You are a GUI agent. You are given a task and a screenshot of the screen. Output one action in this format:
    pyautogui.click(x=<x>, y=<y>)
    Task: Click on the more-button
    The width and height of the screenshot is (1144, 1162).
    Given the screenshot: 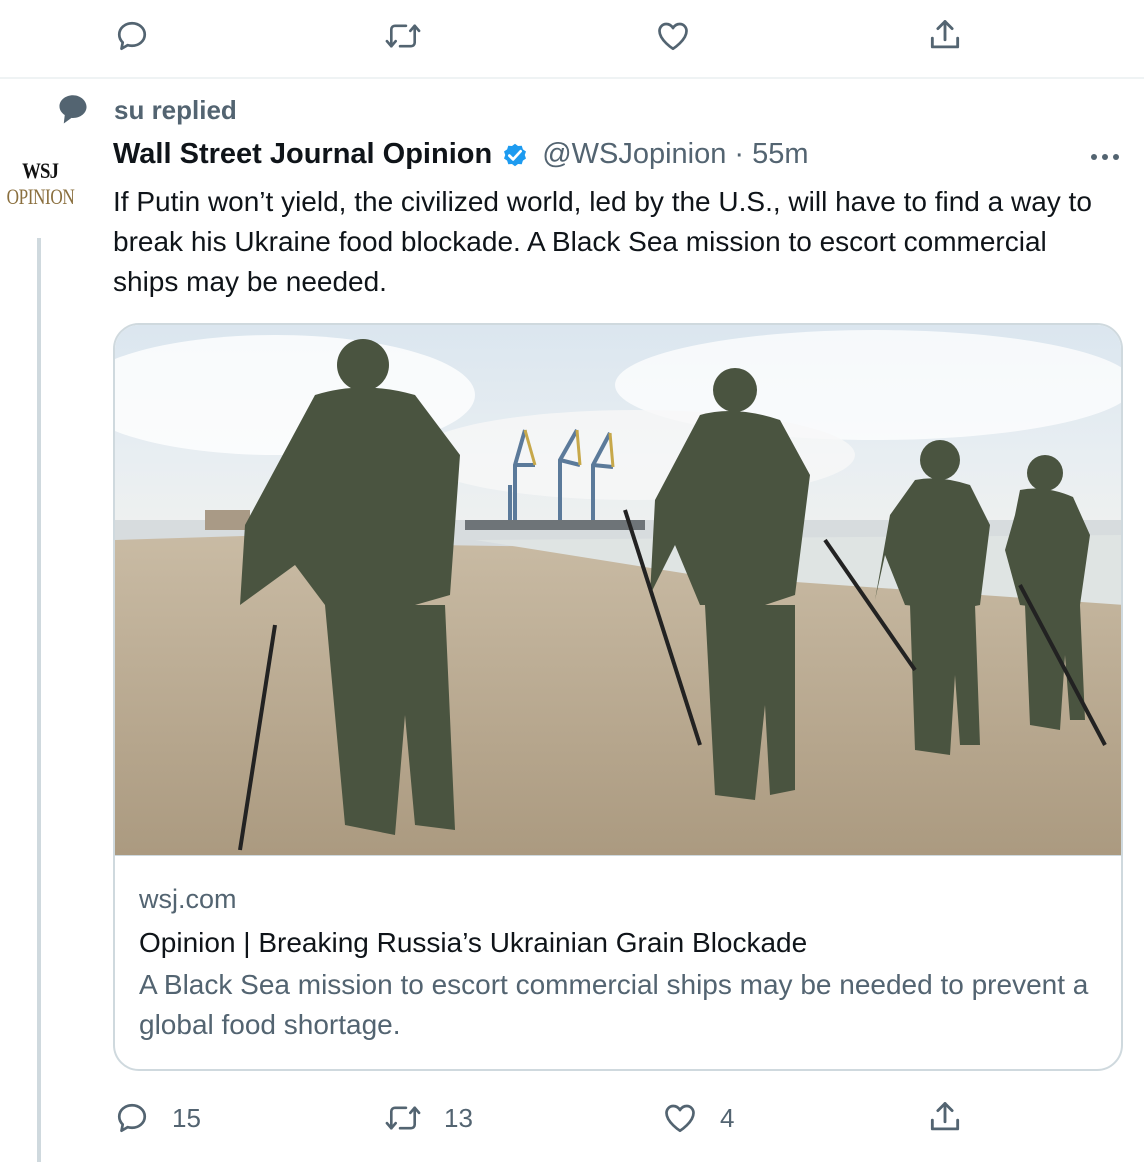 What is the action you would take?
    pyautogui.click(x=1105, y=157)
    